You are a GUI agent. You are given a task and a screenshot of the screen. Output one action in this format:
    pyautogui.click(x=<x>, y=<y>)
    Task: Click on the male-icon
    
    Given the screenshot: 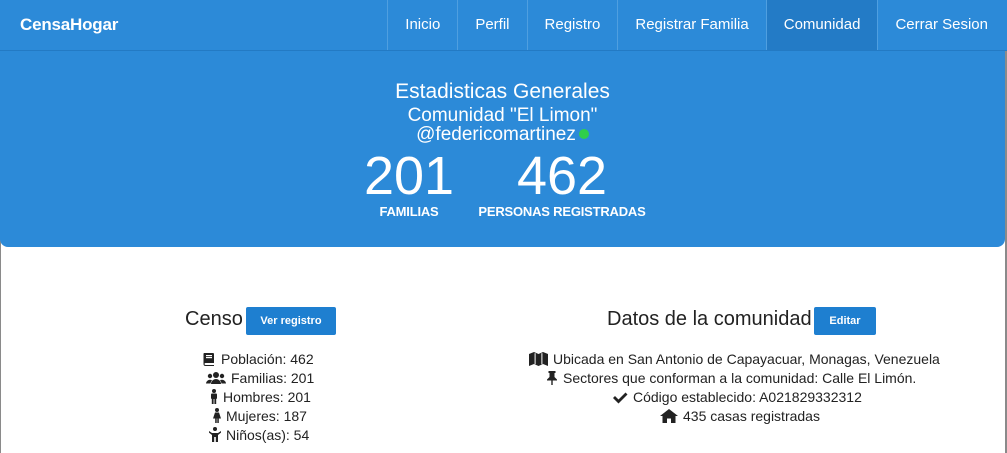 What is the action you would take?
    pyautogui.click(x=214, y=398)
    